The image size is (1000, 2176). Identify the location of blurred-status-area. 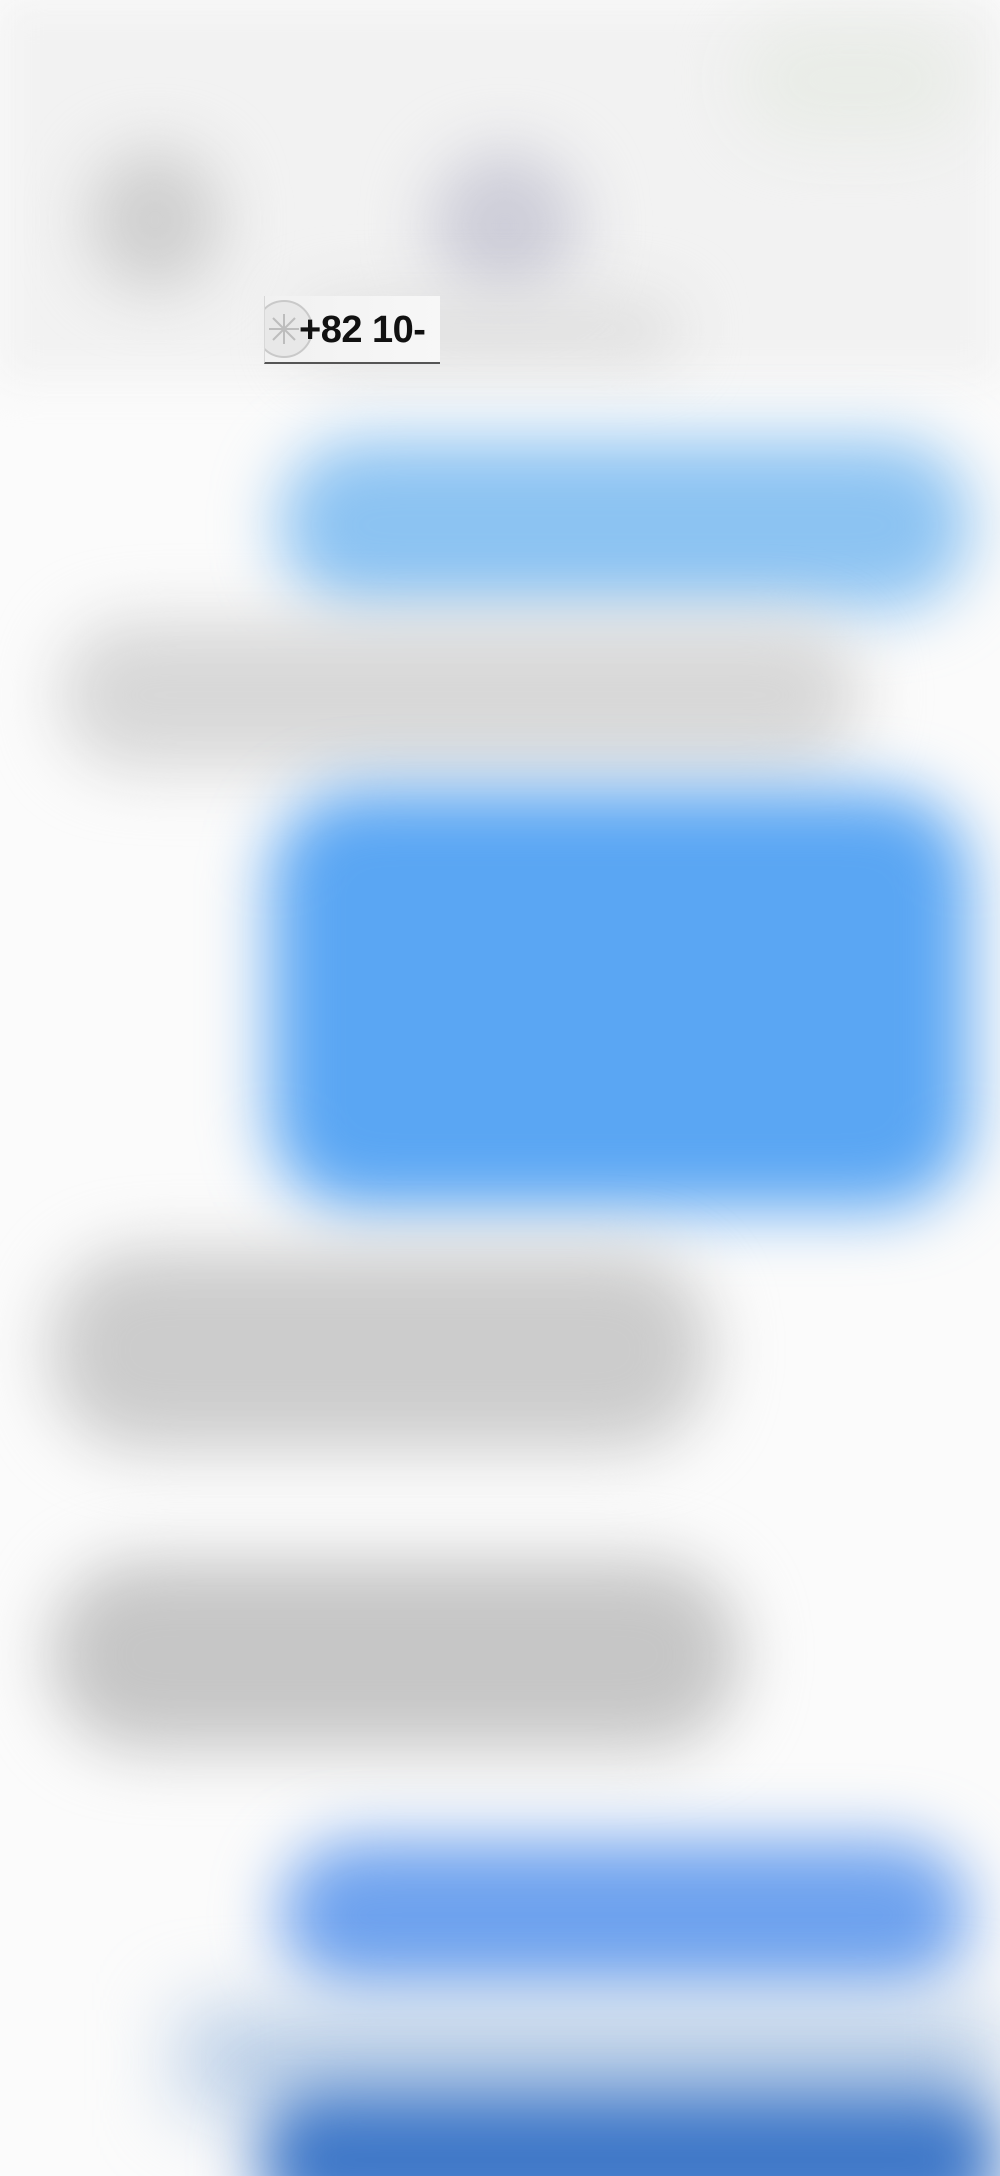
(855, 80).